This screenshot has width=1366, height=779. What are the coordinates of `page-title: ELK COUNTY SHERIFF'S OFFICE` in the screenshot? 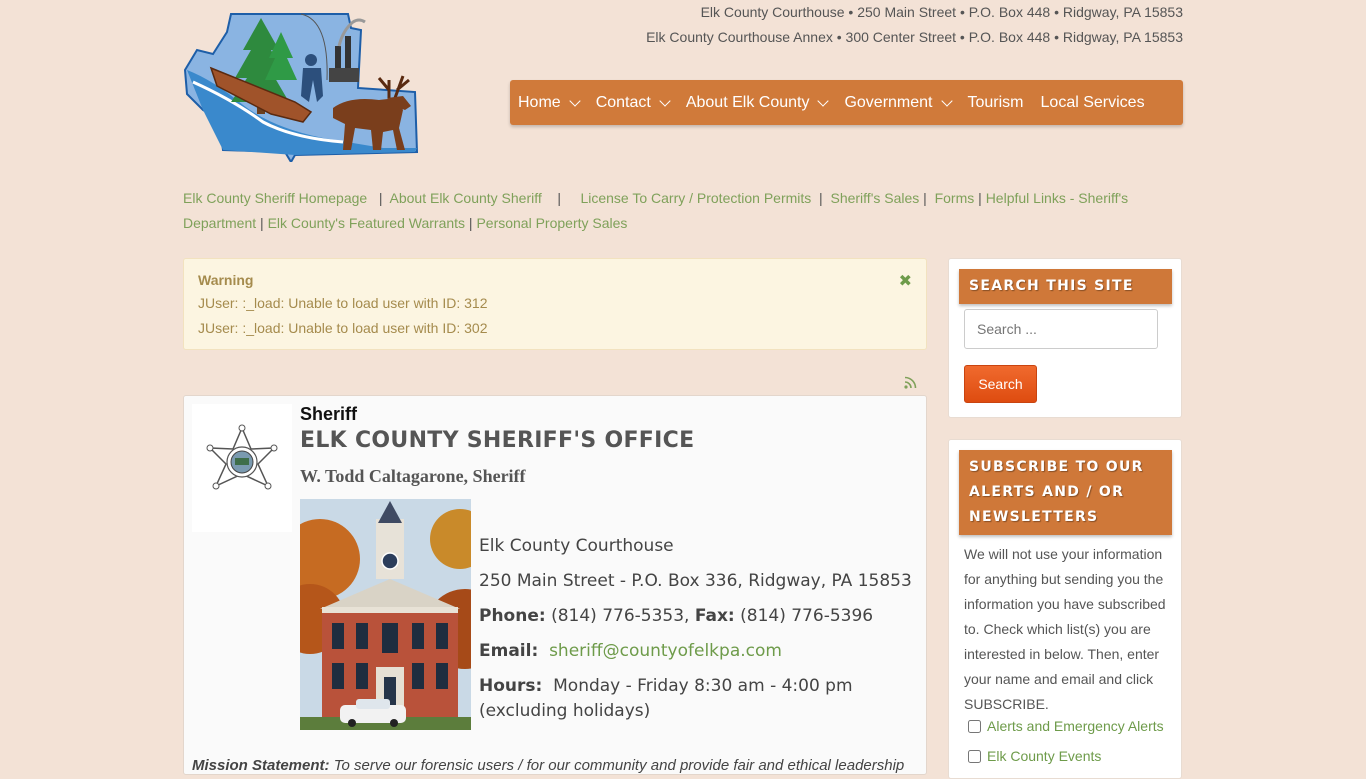 It's located at (497, 440).